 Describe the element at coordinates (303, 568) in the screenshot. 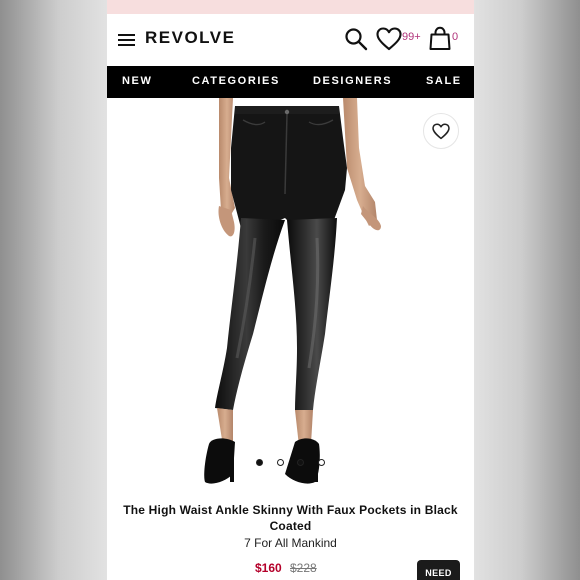

I see `original-price: $228` at that location.